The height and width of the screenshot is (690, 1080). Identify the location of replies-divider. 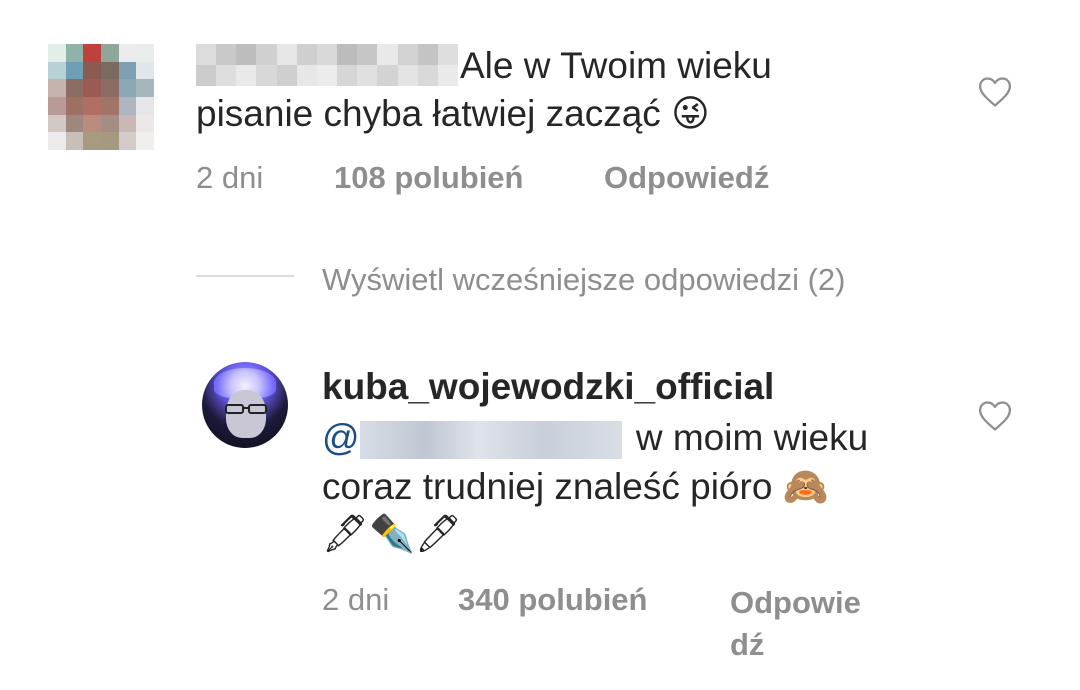
(245, 276).